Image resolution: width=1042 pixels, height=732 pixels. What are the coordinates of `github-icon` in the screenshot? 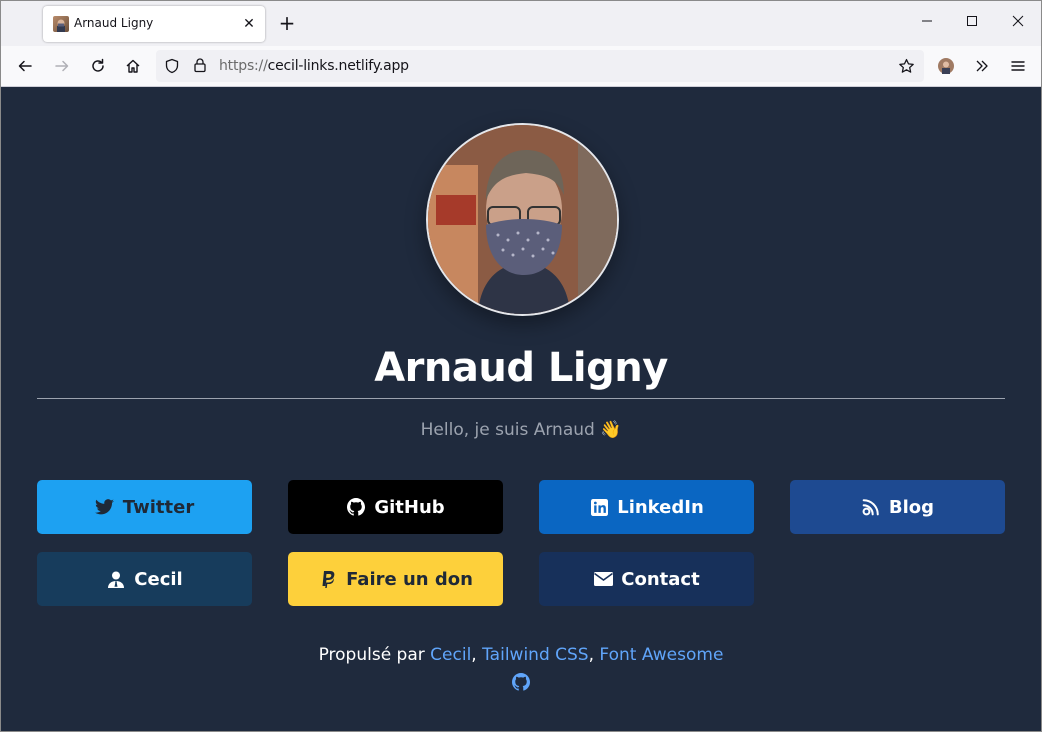 It's located at (356, 507).